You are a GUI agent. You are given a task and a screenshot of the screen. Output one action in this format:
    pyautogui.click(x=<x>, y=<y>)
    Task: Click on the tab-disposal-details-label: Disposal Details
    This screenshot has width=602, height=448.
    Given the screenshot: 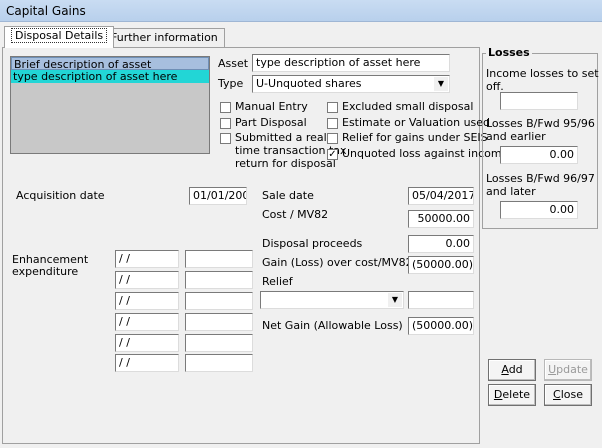 What is the action you would take?
    pyautogui.click(x=59, y=35)
    